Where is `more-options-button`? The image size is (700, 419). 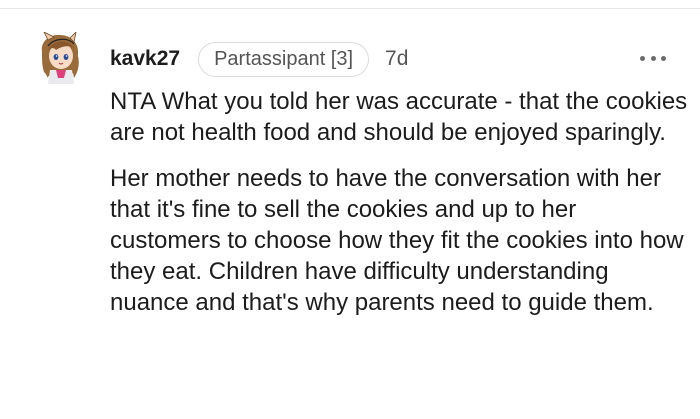
more-options-button is located at coordinates (653, 58).